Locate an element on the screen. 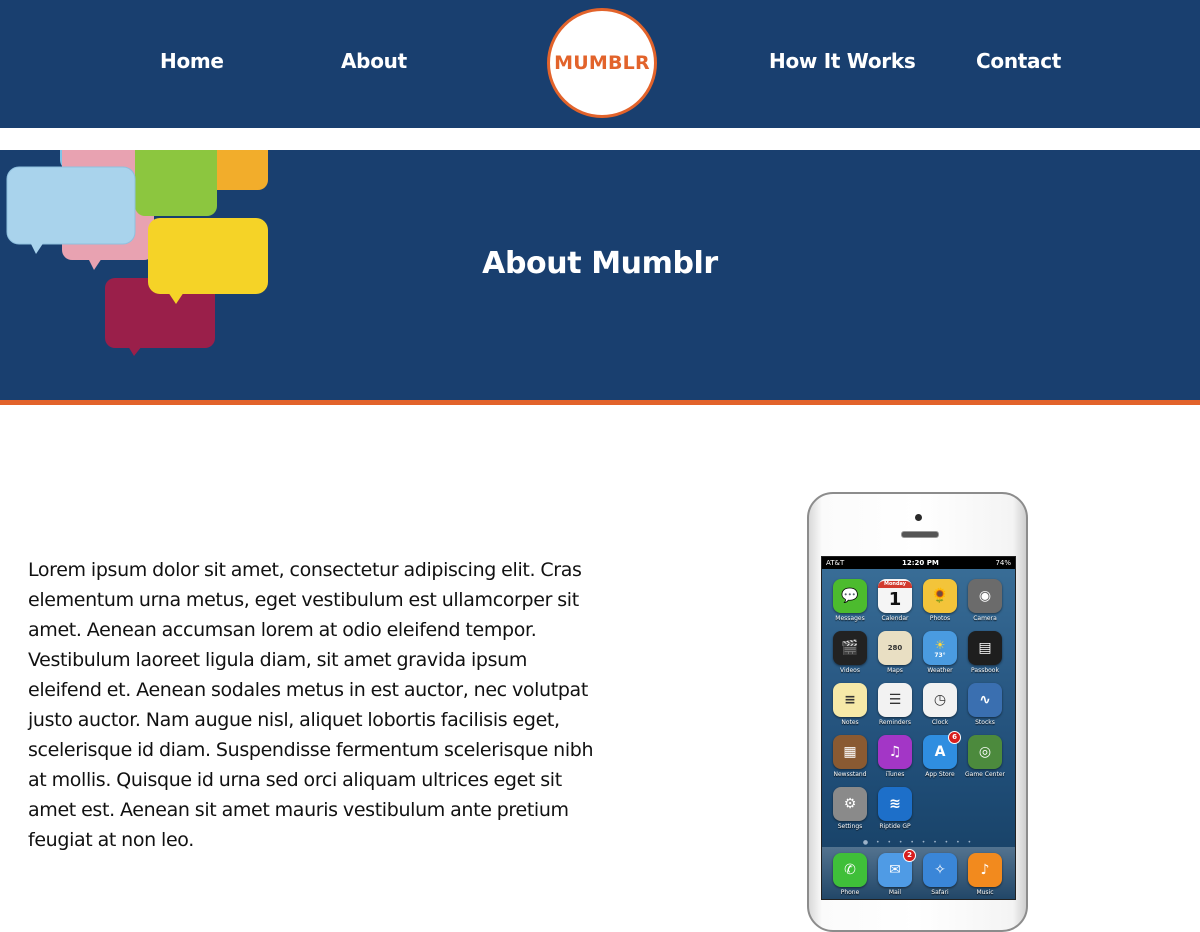  settings-icon: ⚙ is located at coordinates (850, 804).